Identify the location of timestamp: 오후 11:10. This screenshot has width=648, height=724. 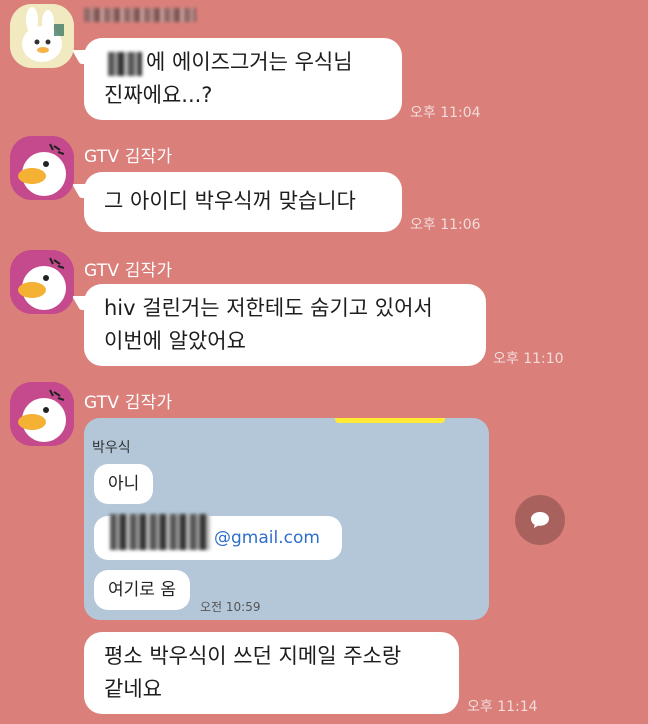
(528, 359).